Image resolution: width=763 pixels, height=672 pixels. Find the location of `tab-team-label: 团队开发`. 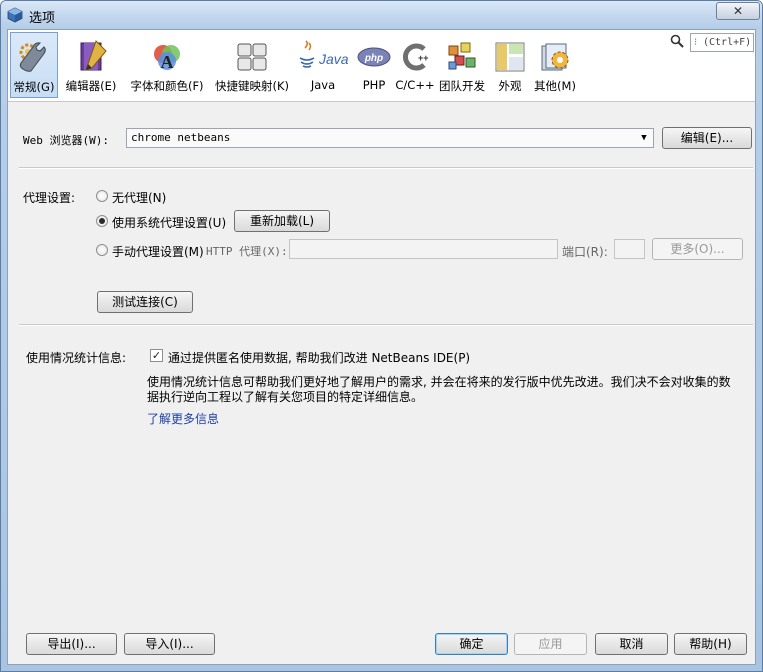

tab-team-label: 团队开发 is located at coordinates (462, 86).